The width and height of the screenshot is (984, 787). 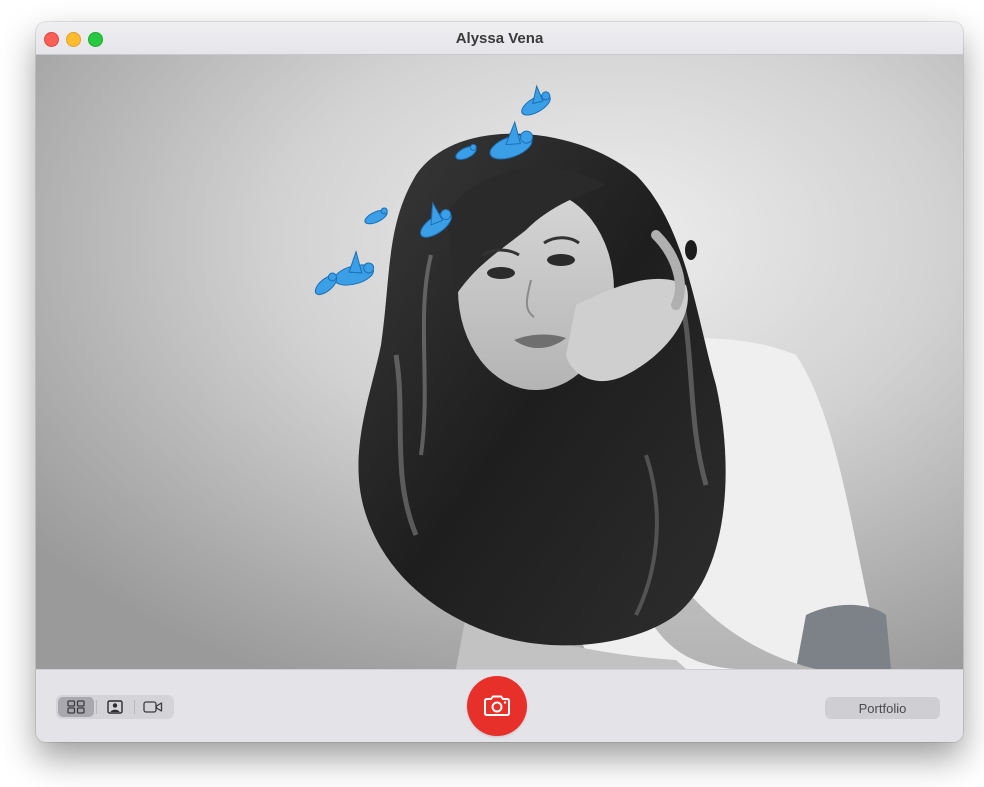 I want to click on grid-icon, so click(x=76, y=707).